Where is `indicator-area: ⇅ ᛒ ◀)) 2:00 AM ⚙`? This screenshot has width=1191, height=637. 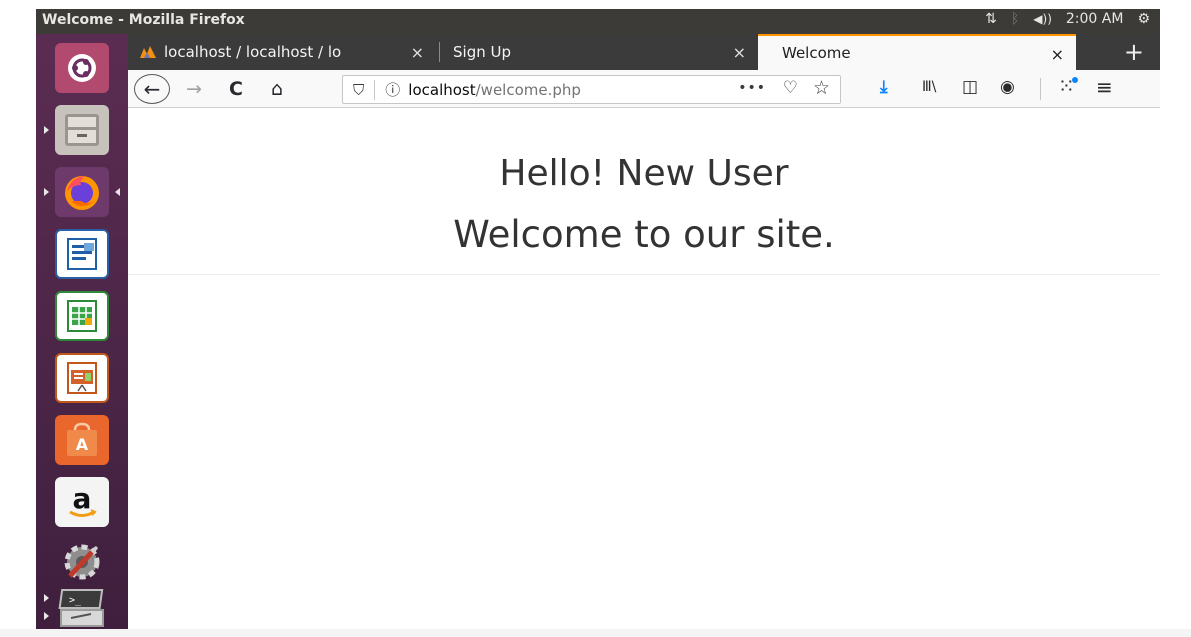
indicator-area: ⇅ ᛒ ◀)) 2:00 AM ⚙ is located at coordinates (1067, 19).